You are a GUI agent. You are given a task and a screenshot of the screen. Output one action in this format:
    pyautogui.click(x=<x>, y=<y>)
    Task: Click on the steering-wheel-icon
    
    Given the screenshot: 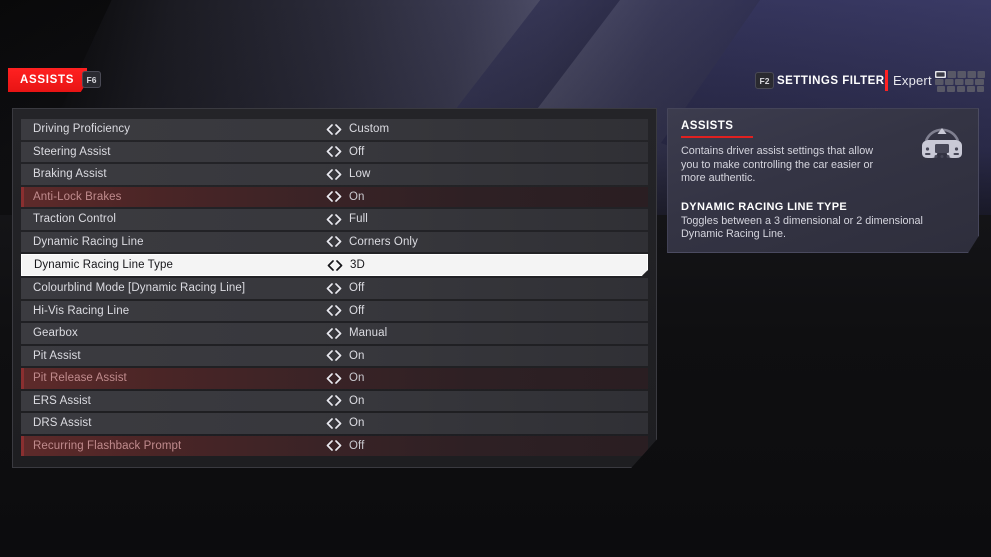 What is the action you would take?
    pyautogui.click(x=942, y=143)
    